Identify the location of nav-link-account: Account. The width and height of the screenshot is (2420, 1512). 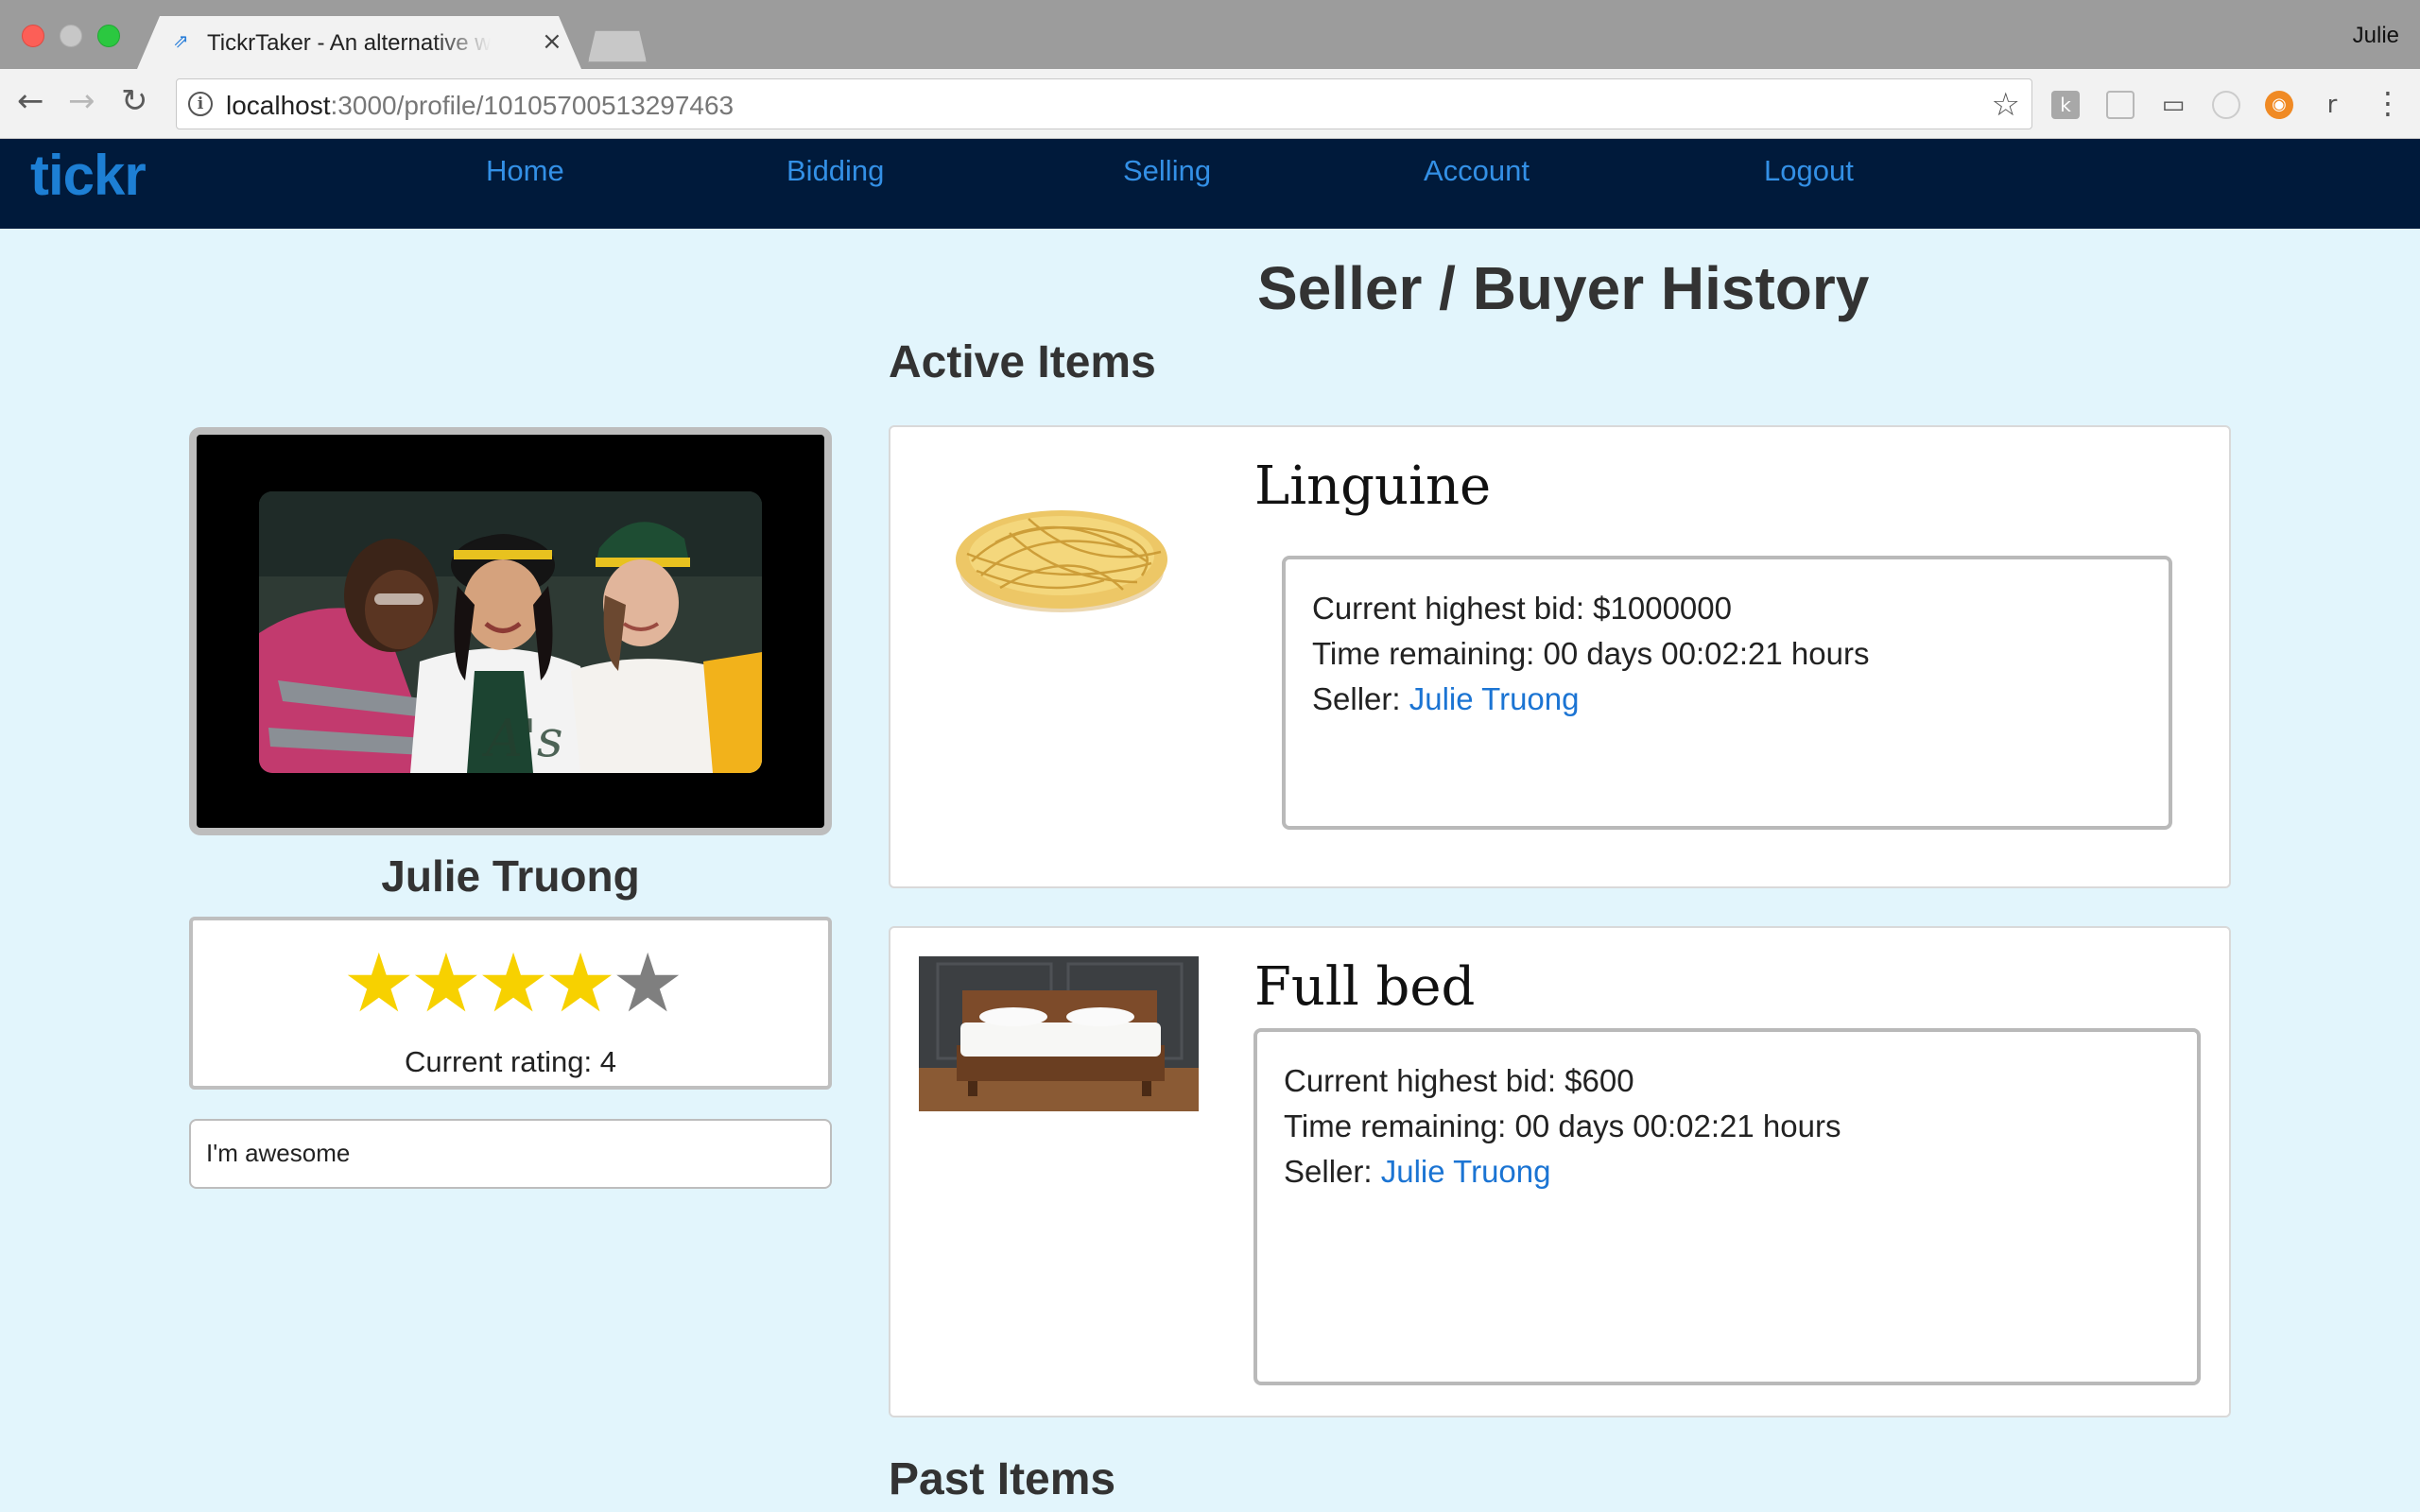
(1477, 171).